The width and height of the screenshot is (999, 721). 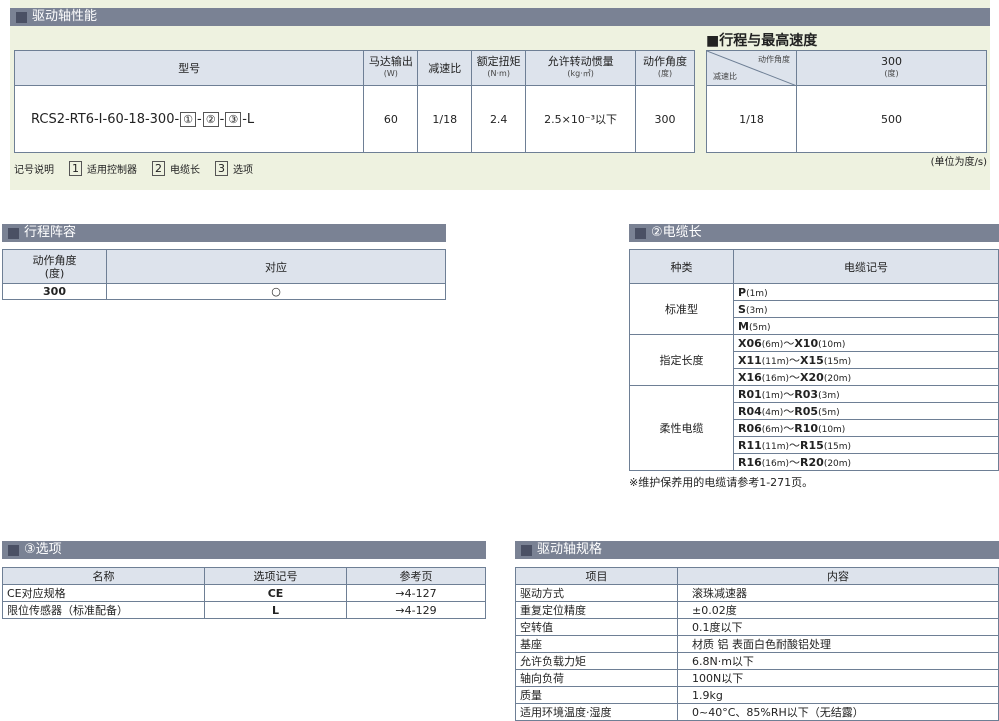 What do you see at coordinates (742, 292) in the screenshot?
I see `cable-code-a: P` at bounding box center [742, 292].